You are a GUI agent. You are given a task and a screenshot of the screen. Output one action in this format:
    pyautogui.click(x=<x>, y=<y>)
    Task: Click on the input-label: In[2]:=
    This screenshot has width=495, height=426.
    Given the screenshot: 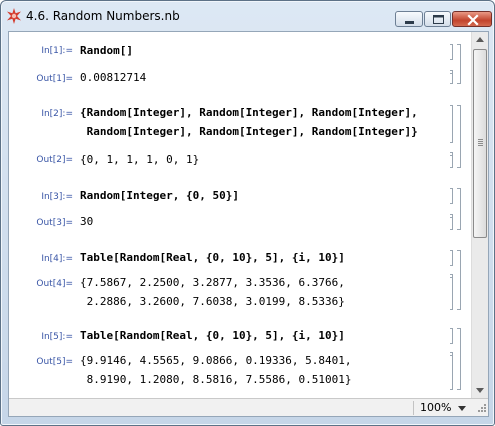 What is the action you would take?
    pyautogui.click(x=57, y=114)
    